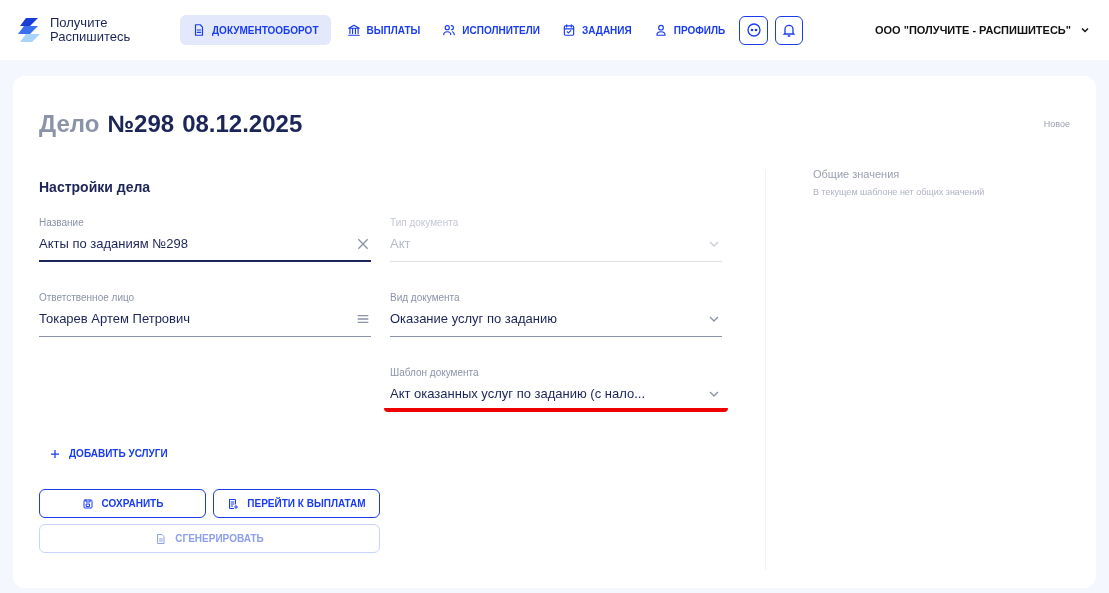 This screenshot has width=1109, height=593. I want to click on company-dropdown: ООО "ПОЛУЧИТЕ - РАСПИШИТЕСЬ", so click(982, 30).